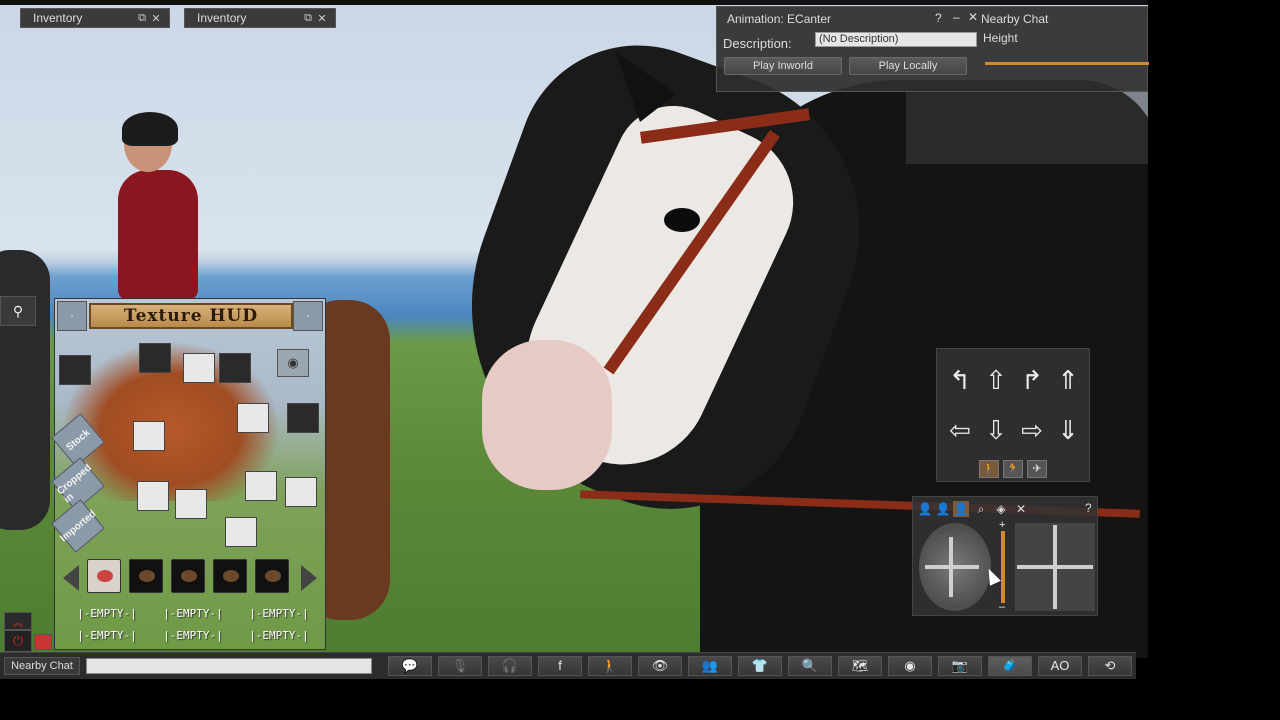 Image resolution: width=1280 pixels, height=720 pixels. What do you see at coordinates (191, 316) in the screenshot?
I see `hud-title: Texture HUD` at bounding box center [191, 316].